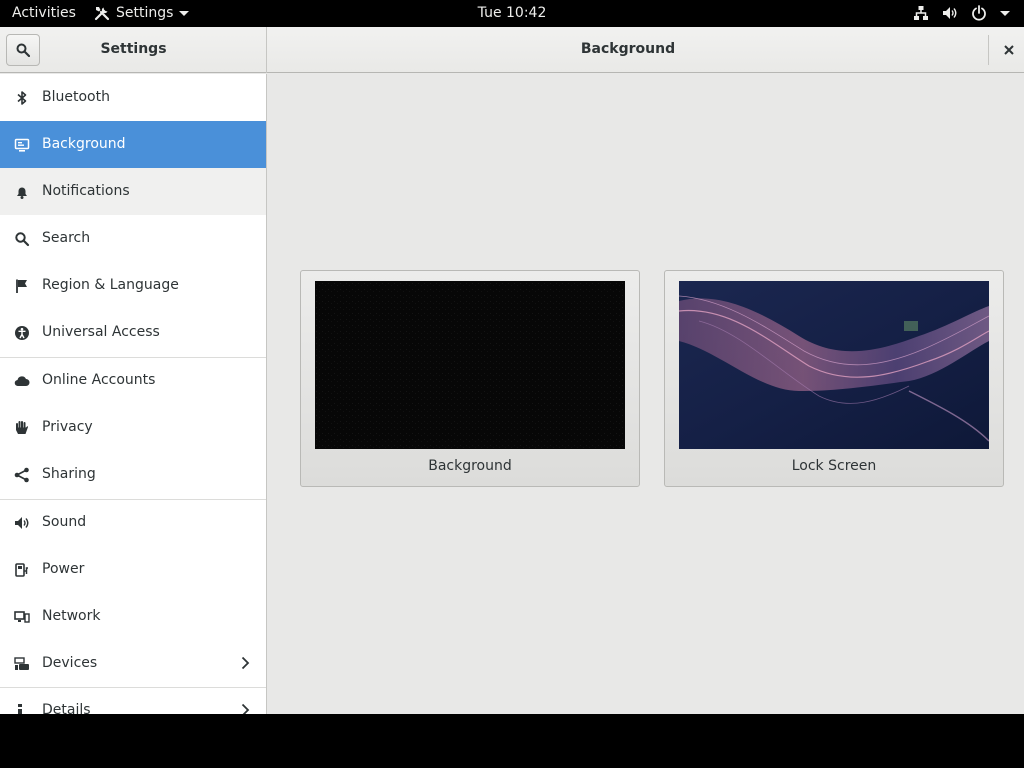  Describe the element at coordinates (22, 708) in the screenshot. I see `info-icon` at that location.